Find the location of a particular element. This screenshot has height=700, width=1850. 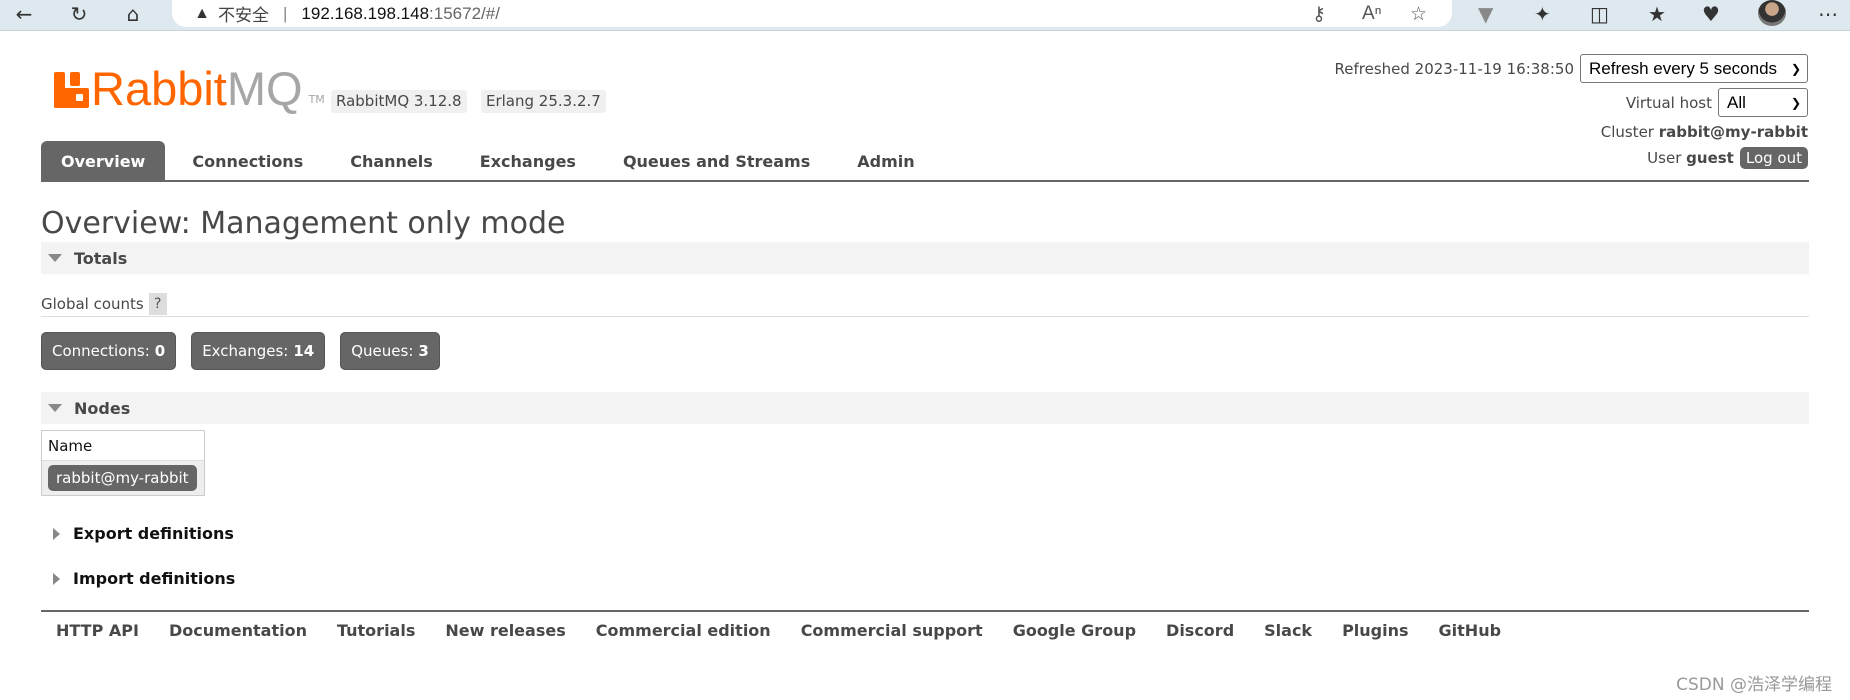

export-definitions-toggle: Export definitions is located at coordinates (137, 533).